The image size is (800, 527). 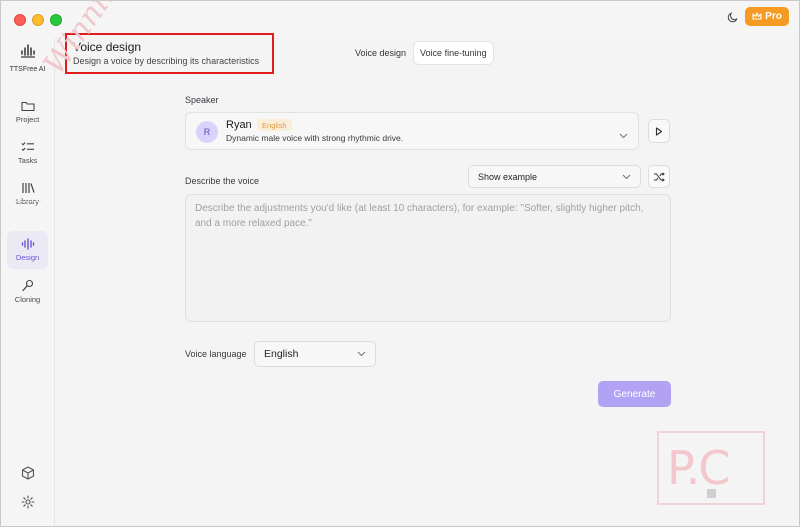 What do you see at coordinates (315, 354) in the screenshot?
I see `voice-language-select: English` at bounding box center [315, 354].